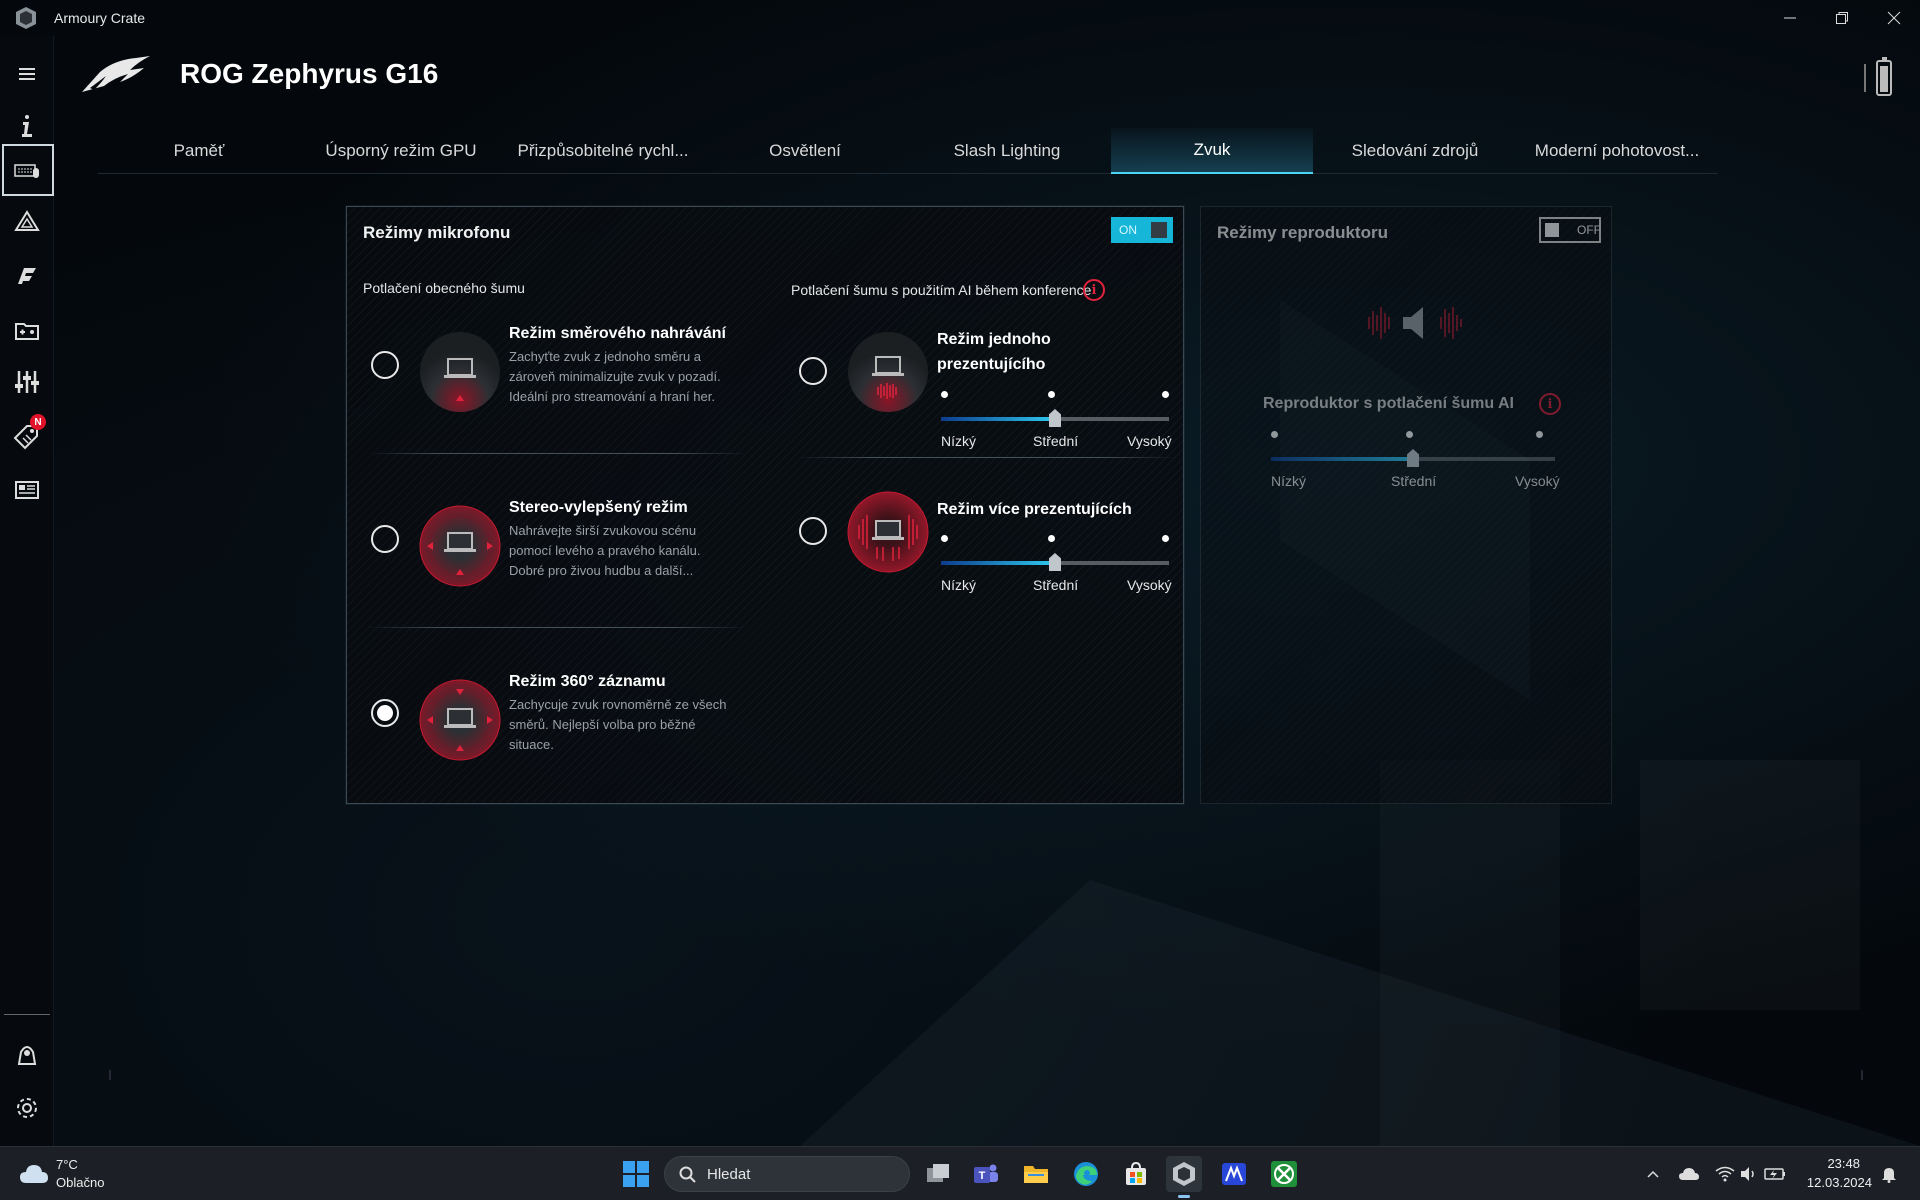  Describe the element at coordinates (116, 74) in the screenshot. I see `rog-logo-icon` at that location.